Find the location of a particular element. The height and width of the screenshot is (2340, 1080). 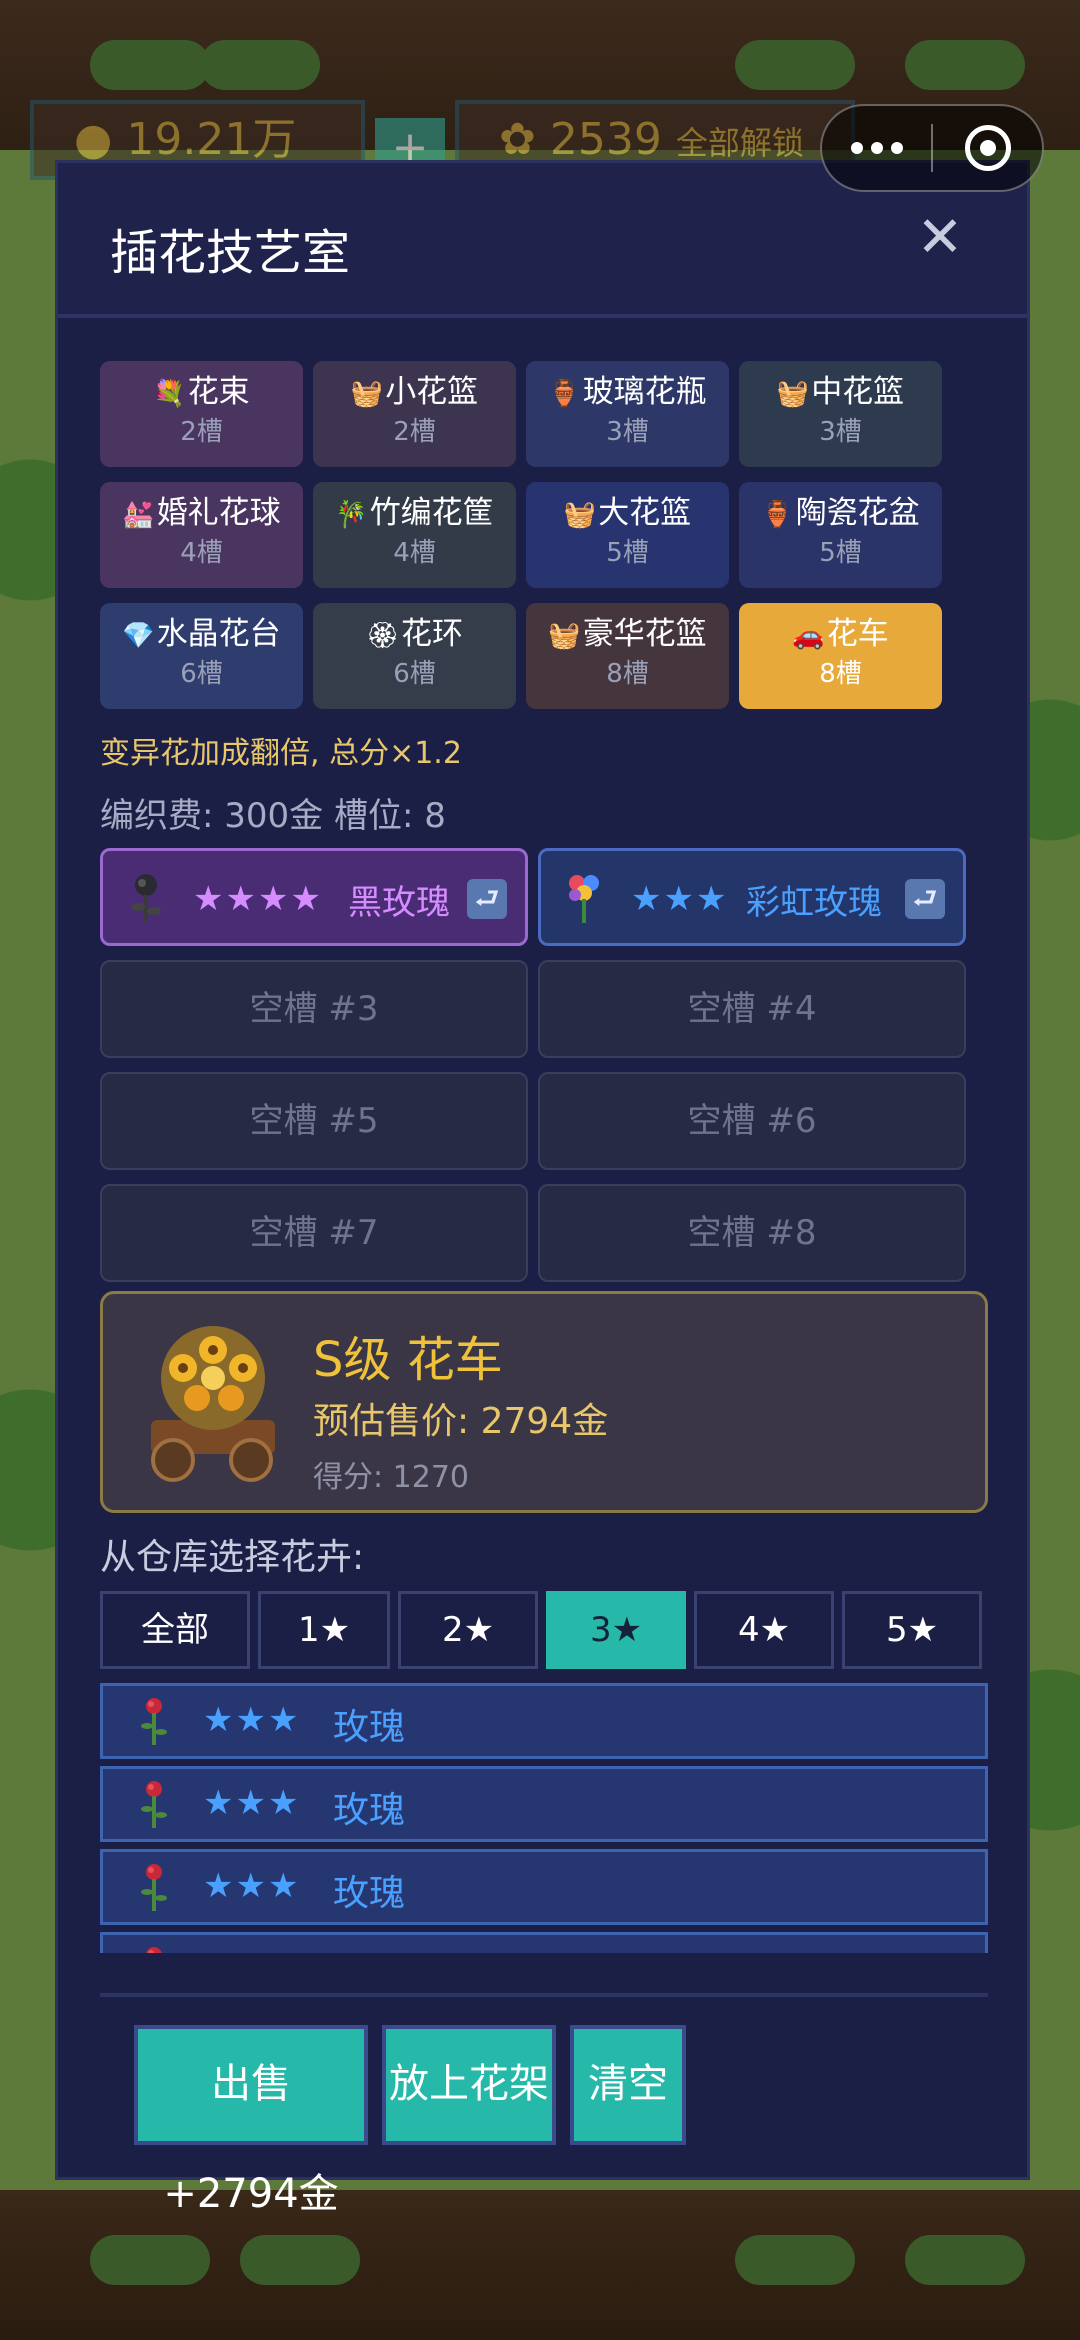

container-option: 🧺大花篮 5槽 is located at coordinates (627, 535).